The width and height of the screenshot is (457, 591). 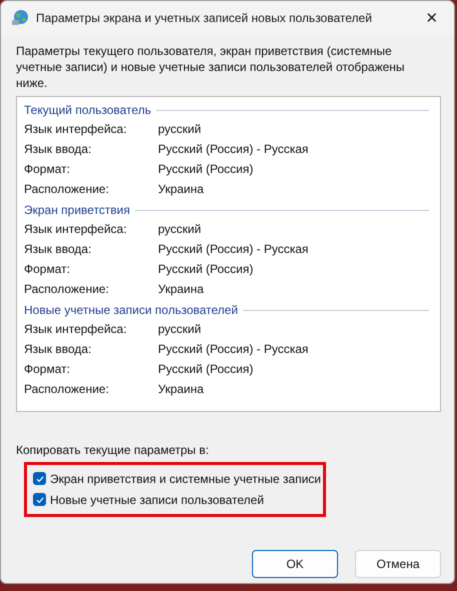 What do you see at coordinates (295, 564) in the screenshot?
I see `dialog-button: OK` at bounding box center [295, 564].